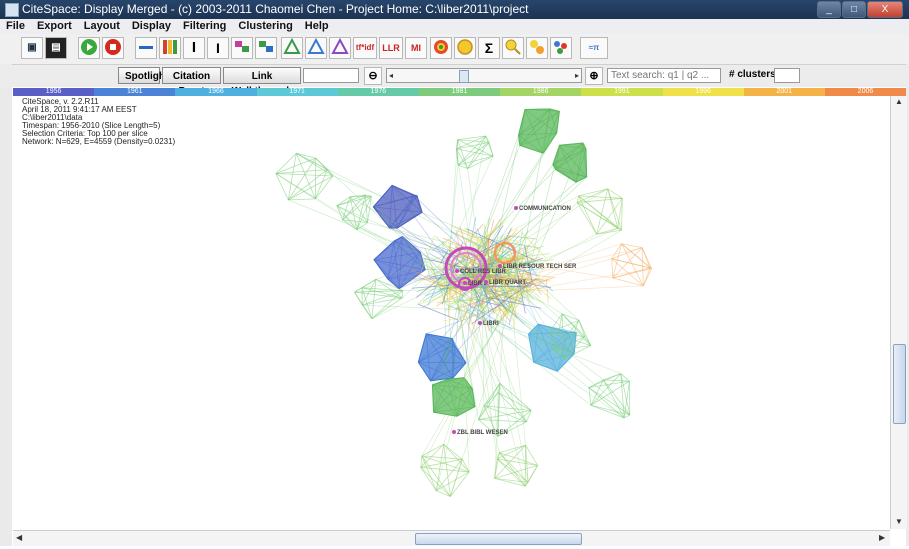  I want to click on window-controls: _ □ X, so click(860, 9).